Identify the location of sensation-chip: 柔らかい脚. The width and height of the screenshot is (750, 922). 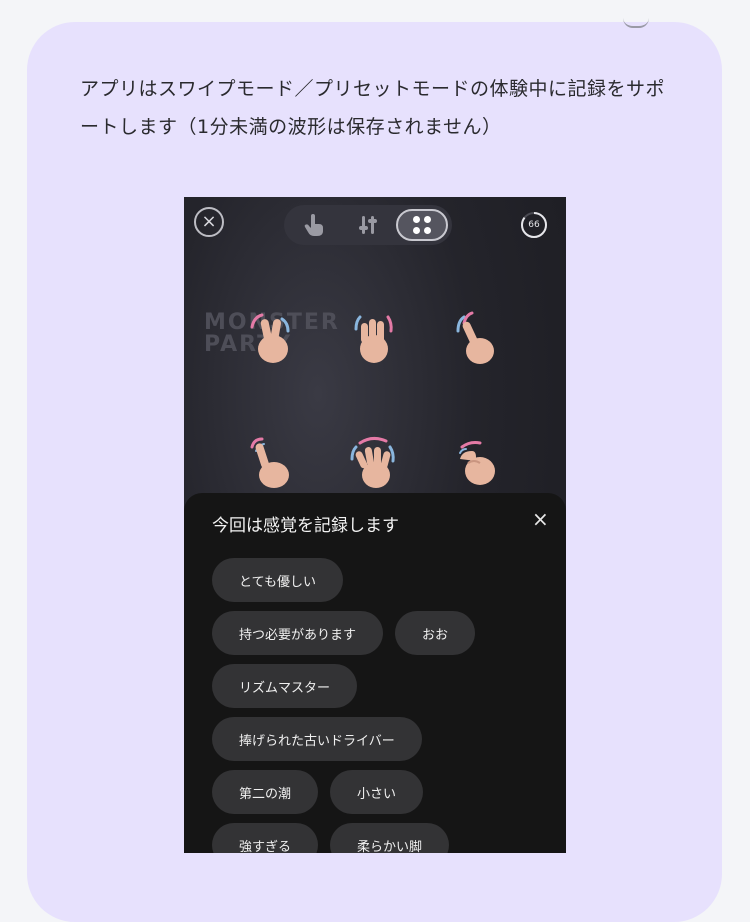
(390, 838).